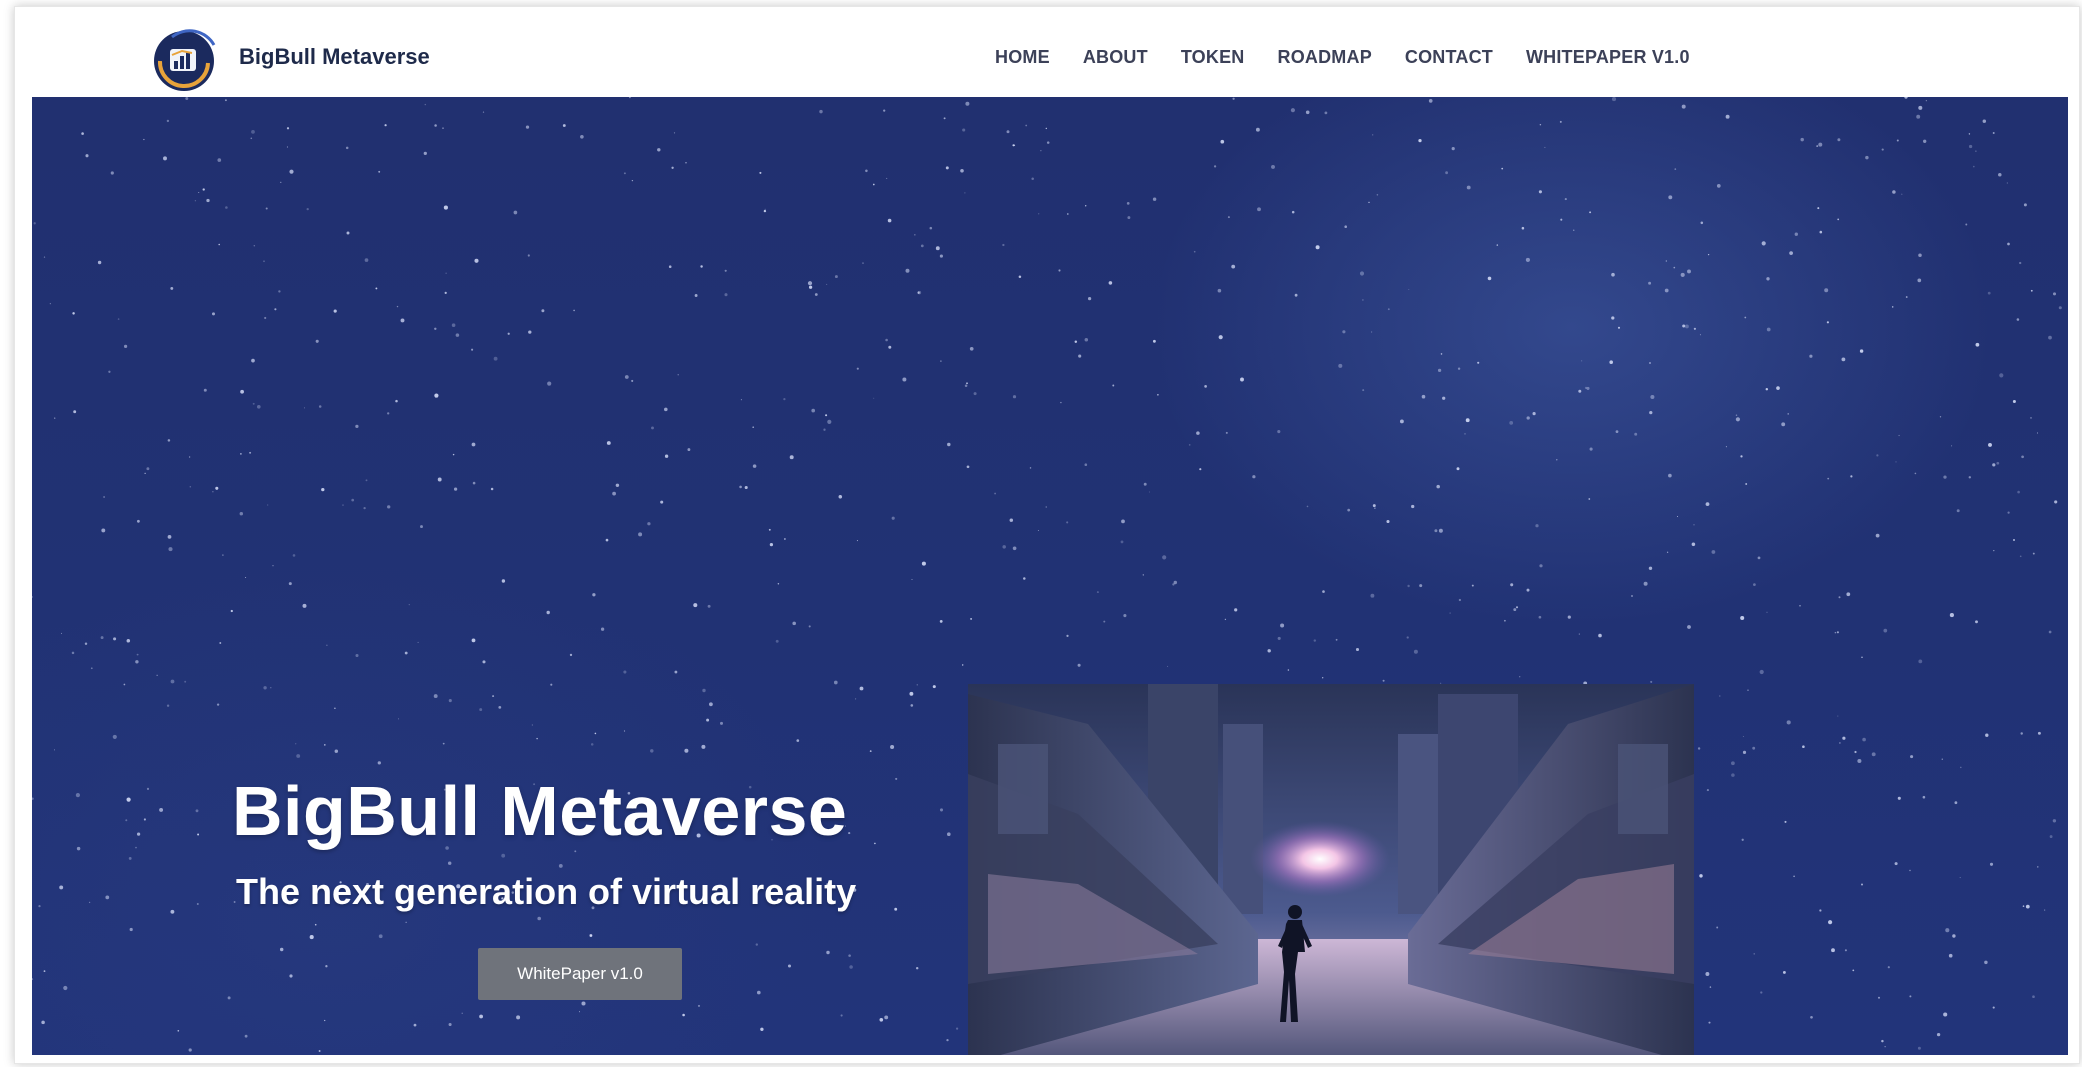 This screenshot has height=1067, width=2082. I want to click on nav-token-link: TOKEN, so click(1213, 57).